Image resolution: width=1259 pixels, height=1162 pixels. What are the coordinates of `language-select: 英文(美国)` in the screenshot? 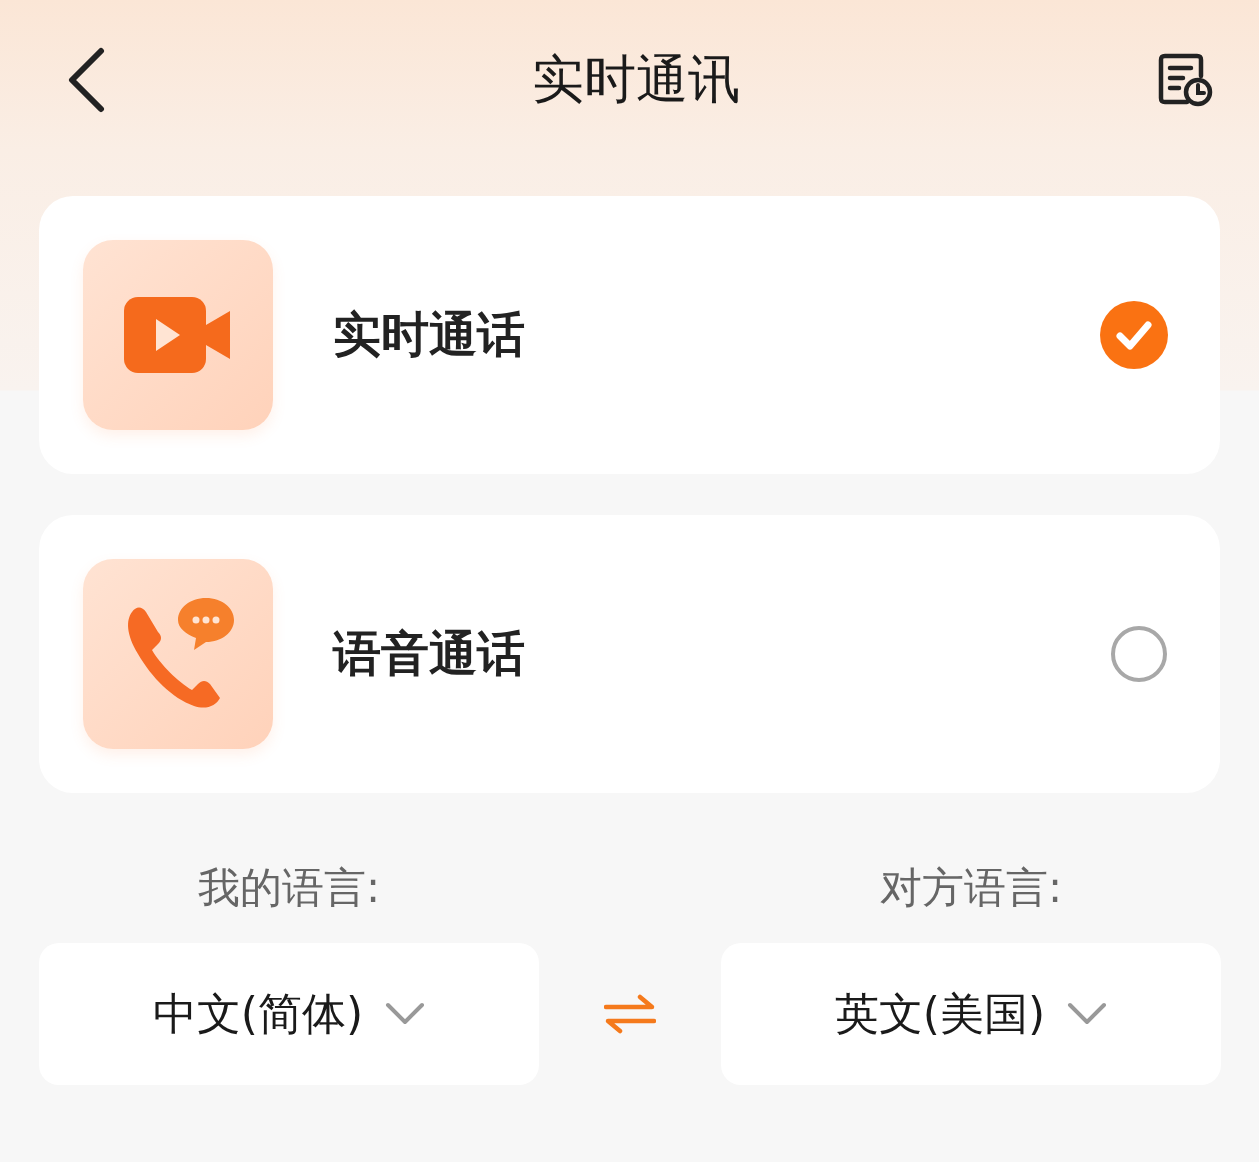 It's located at (971, 1014).